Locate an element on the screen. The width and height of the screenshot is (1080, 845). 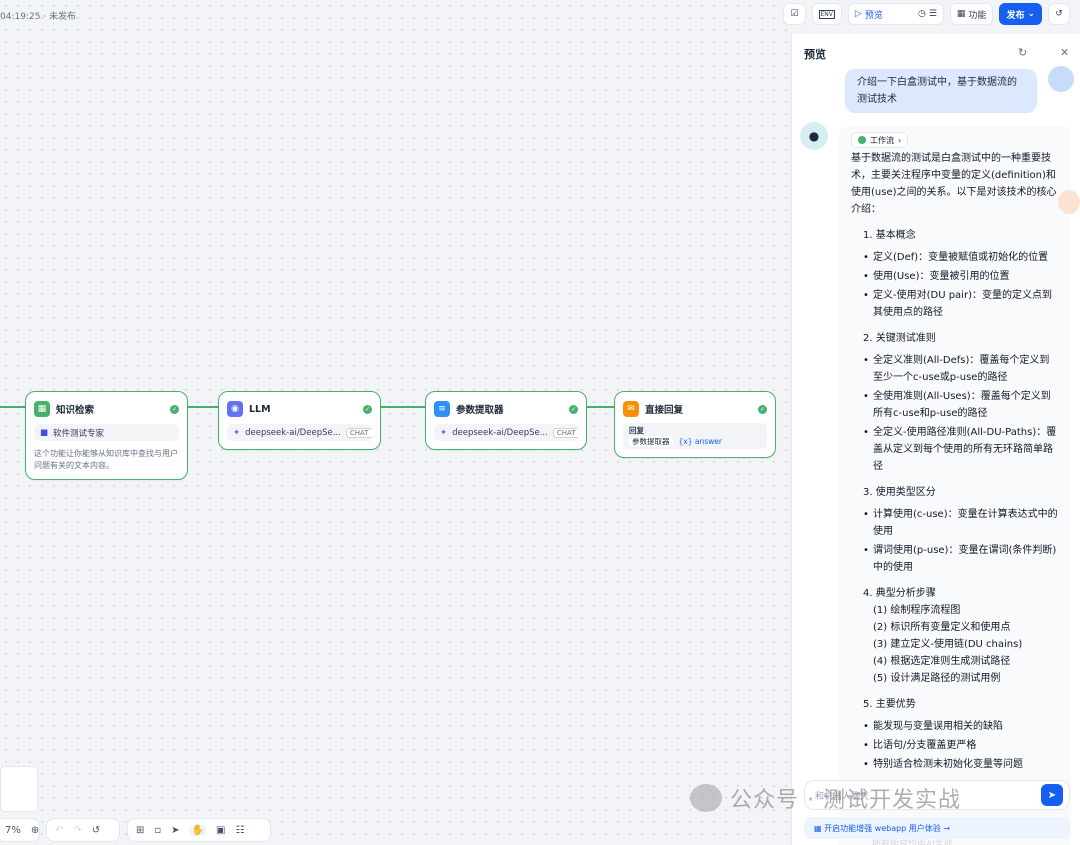
step-item: (2) 标识所有变量定义和使用点 is located at coordinates (942, 627).